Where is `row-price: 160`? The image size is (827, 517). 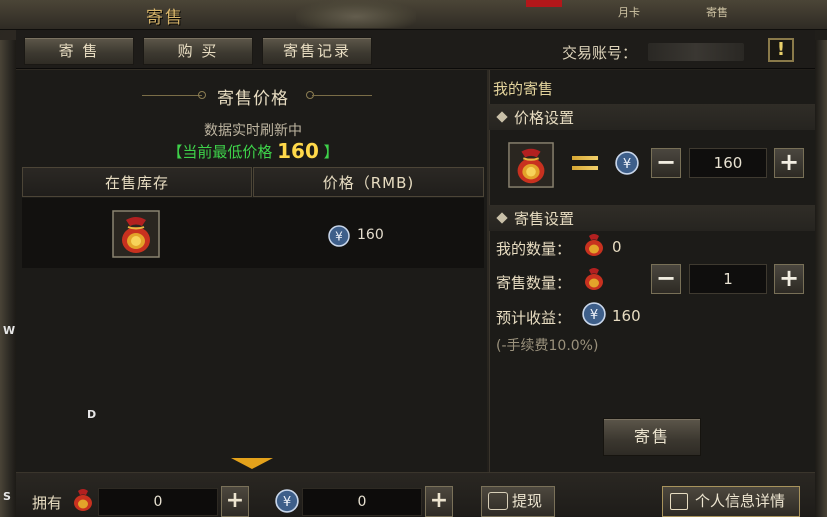
row-price: 160 is located at coordinates (370, 235).